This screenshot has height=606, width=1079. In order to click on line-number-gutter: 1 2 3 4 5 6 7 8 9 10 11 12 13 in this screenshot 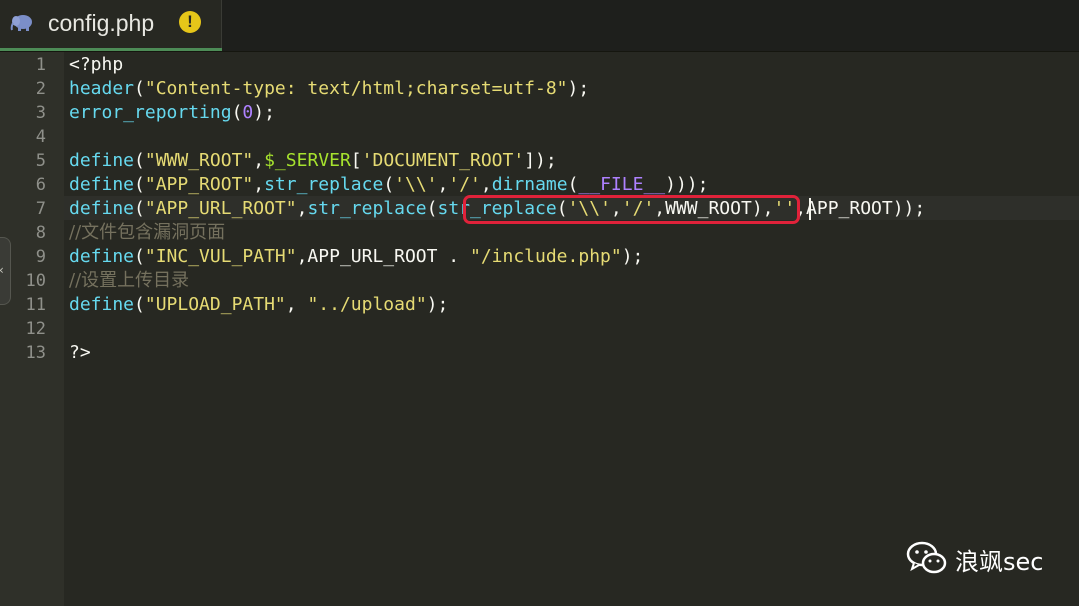, I will do `click(32, 329)`.